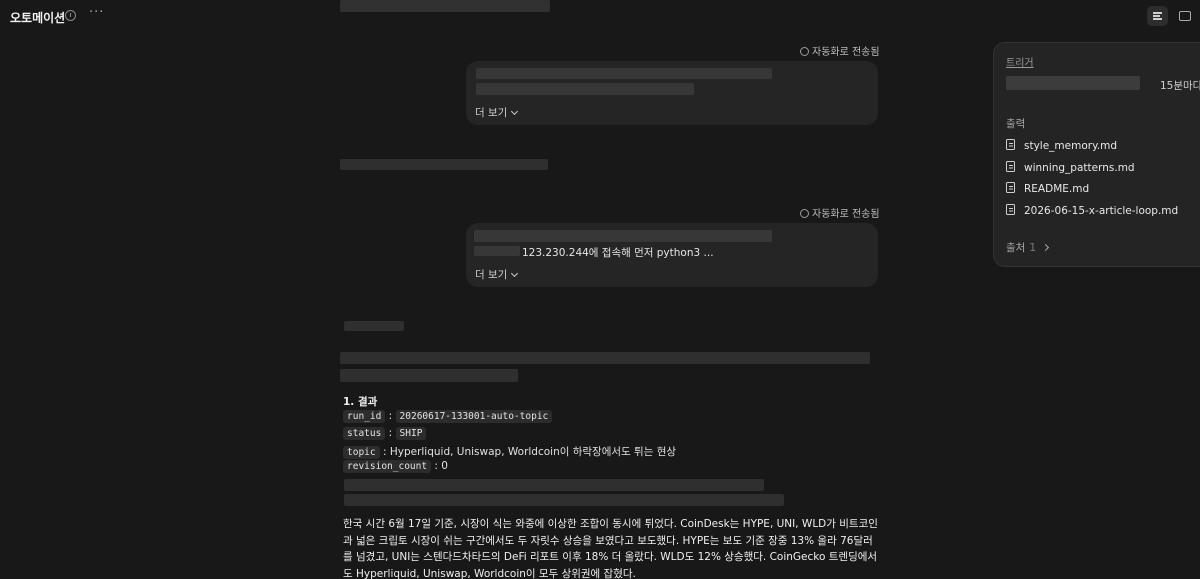  What do you see at coordinates (1070, 167) in the screenshot?
I see `output-file-item: winning_patterns.md` at bounding box center [1070, 167].